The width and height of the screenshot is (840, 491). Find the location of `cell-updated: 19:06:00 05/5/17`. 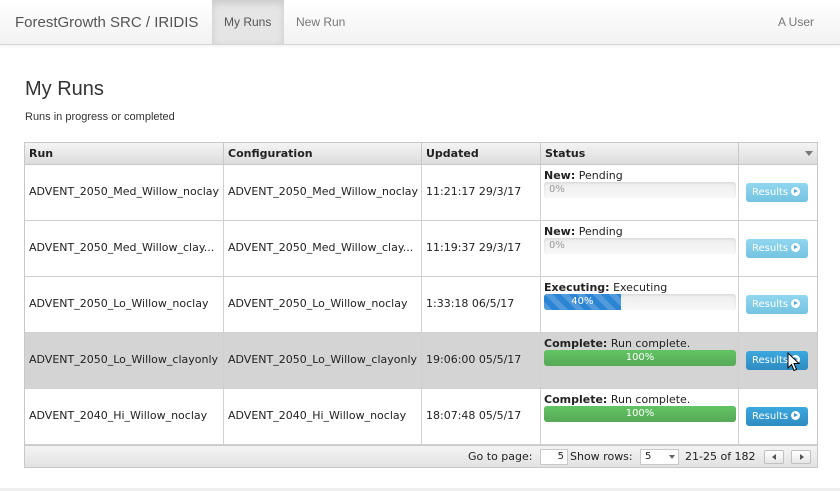

cell-updated: 19:06:00 05/5/17 is located at coordinates (481, 360).